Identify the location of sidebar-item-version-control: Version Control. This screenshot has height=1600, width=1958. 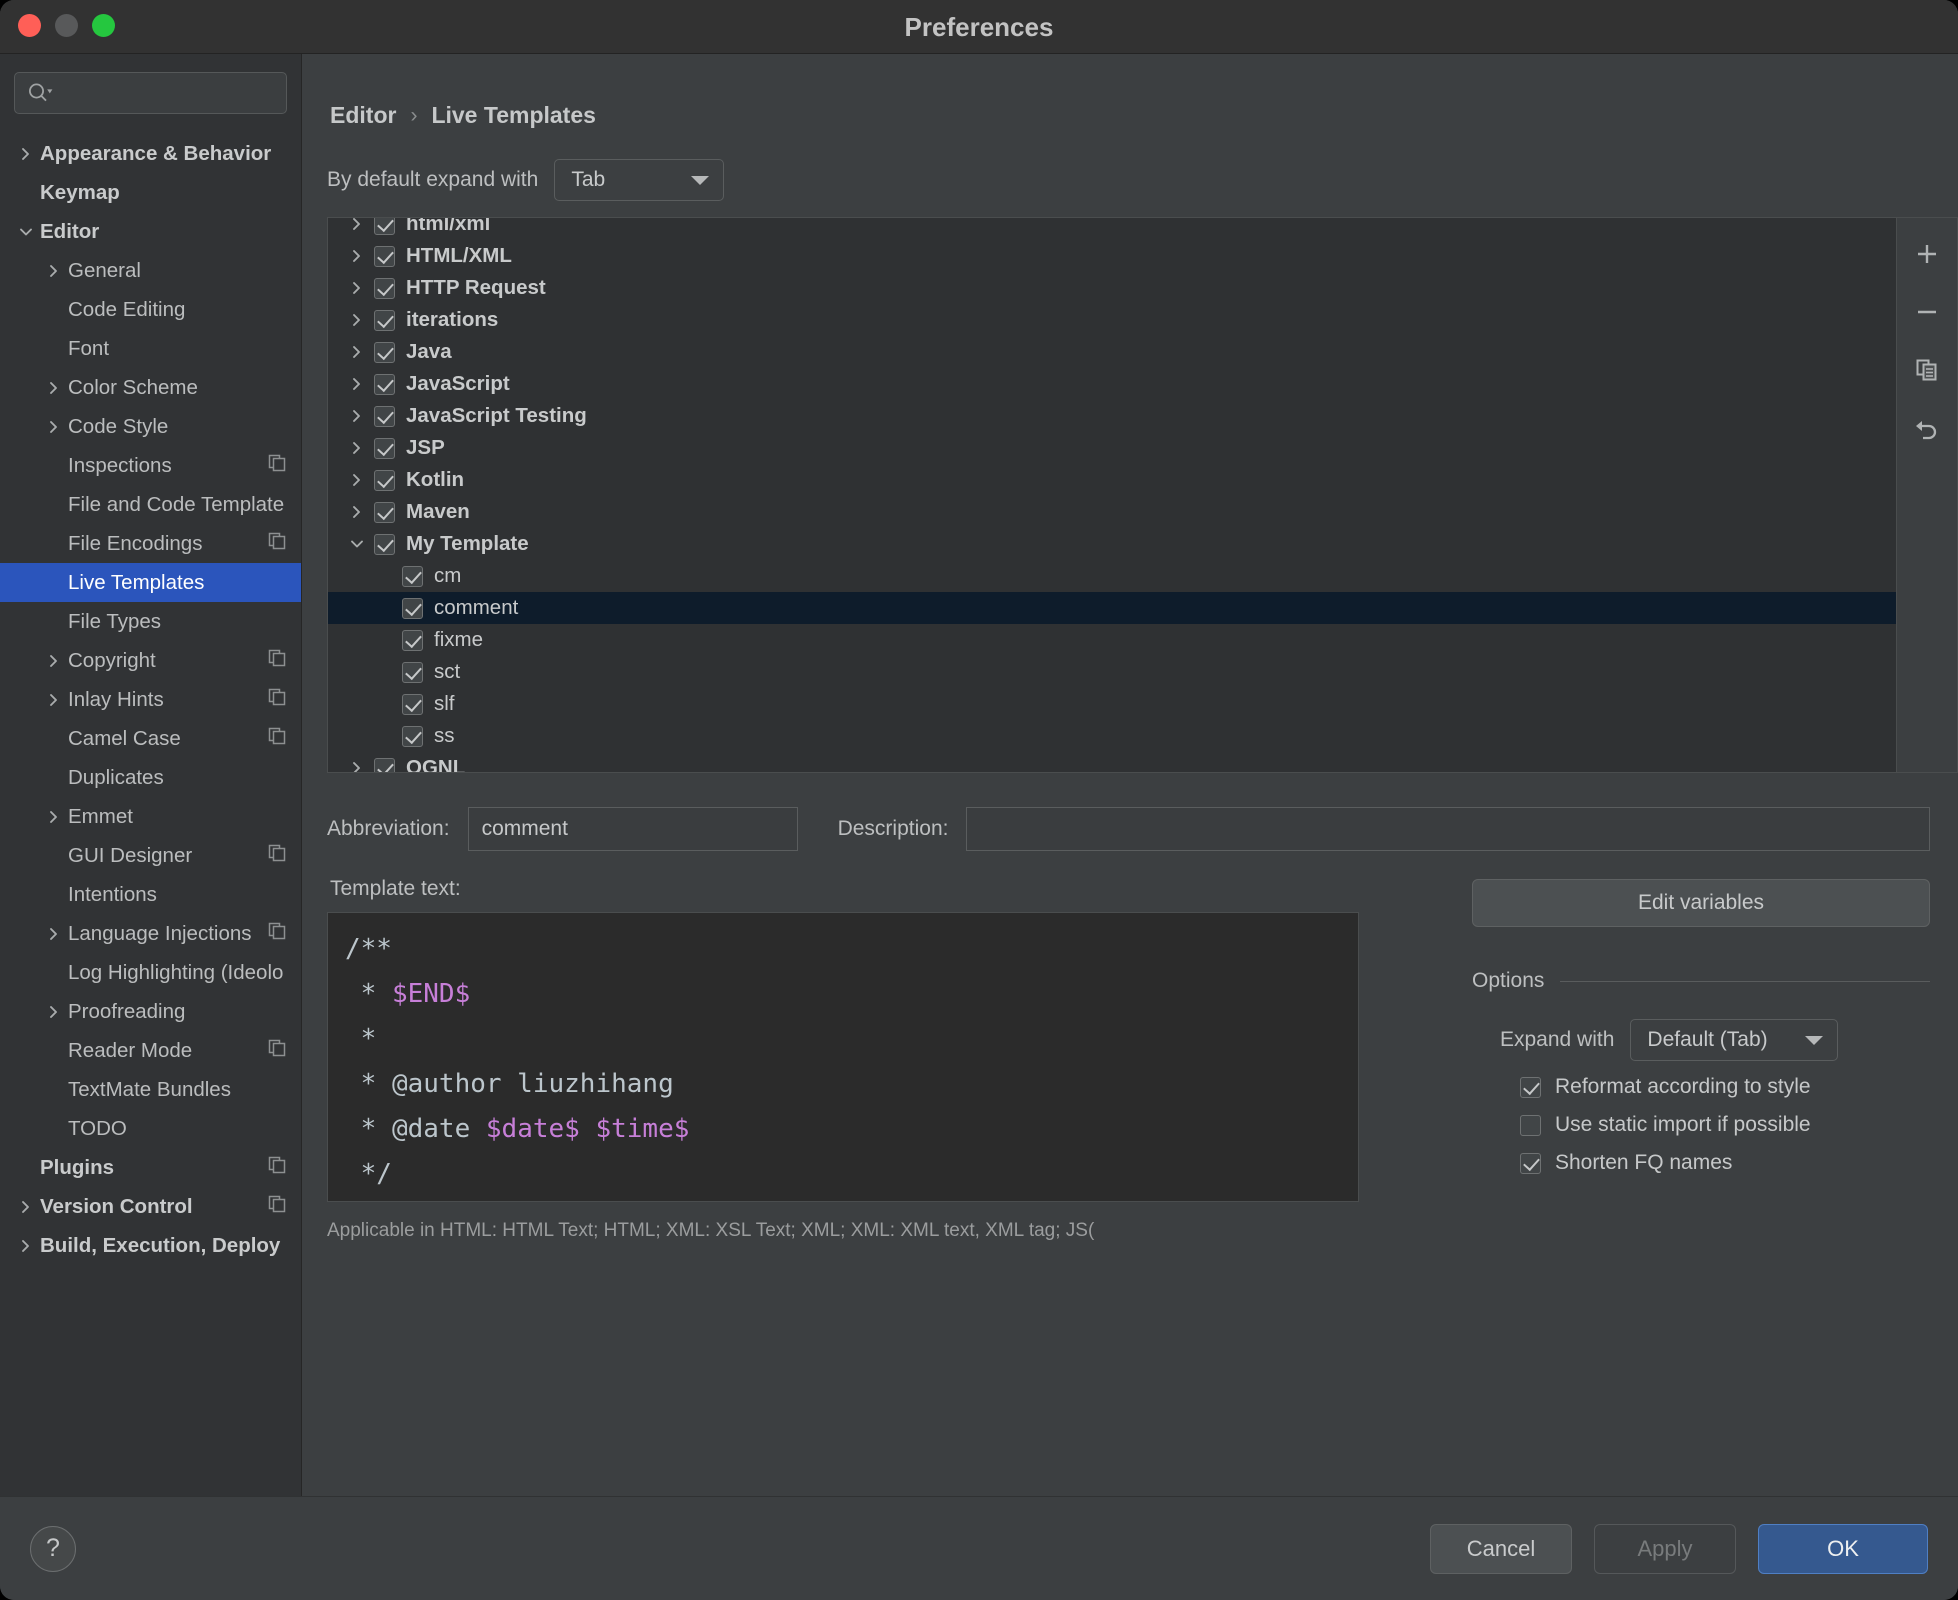
(150, 1206).